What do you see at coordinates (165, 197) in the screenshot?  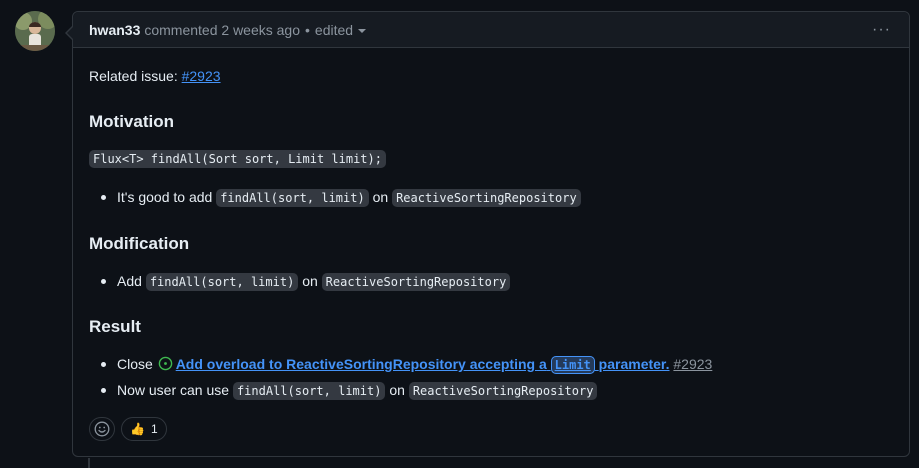 I see `list-item-text: It's good to add` at bounding box center [165, 197].